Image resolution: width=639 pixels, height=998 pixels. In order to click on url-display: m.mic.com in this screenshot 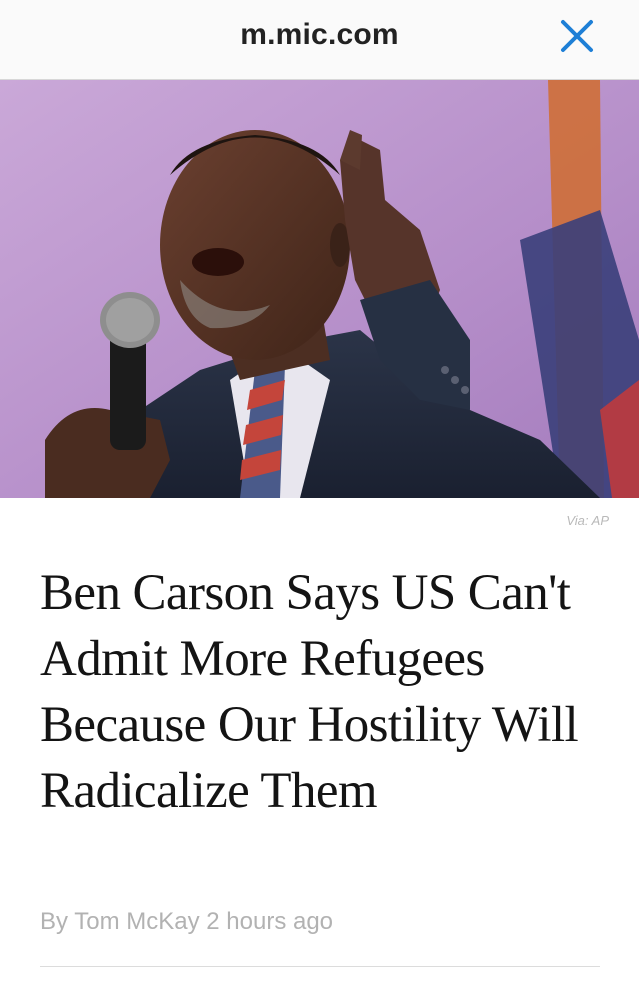, I will do `click(319, 35)`.